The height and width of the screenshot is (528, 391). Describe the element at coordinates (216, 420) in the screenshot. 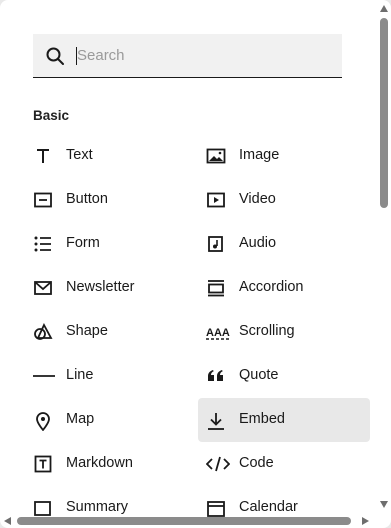

I see `embed-icon` at that location.